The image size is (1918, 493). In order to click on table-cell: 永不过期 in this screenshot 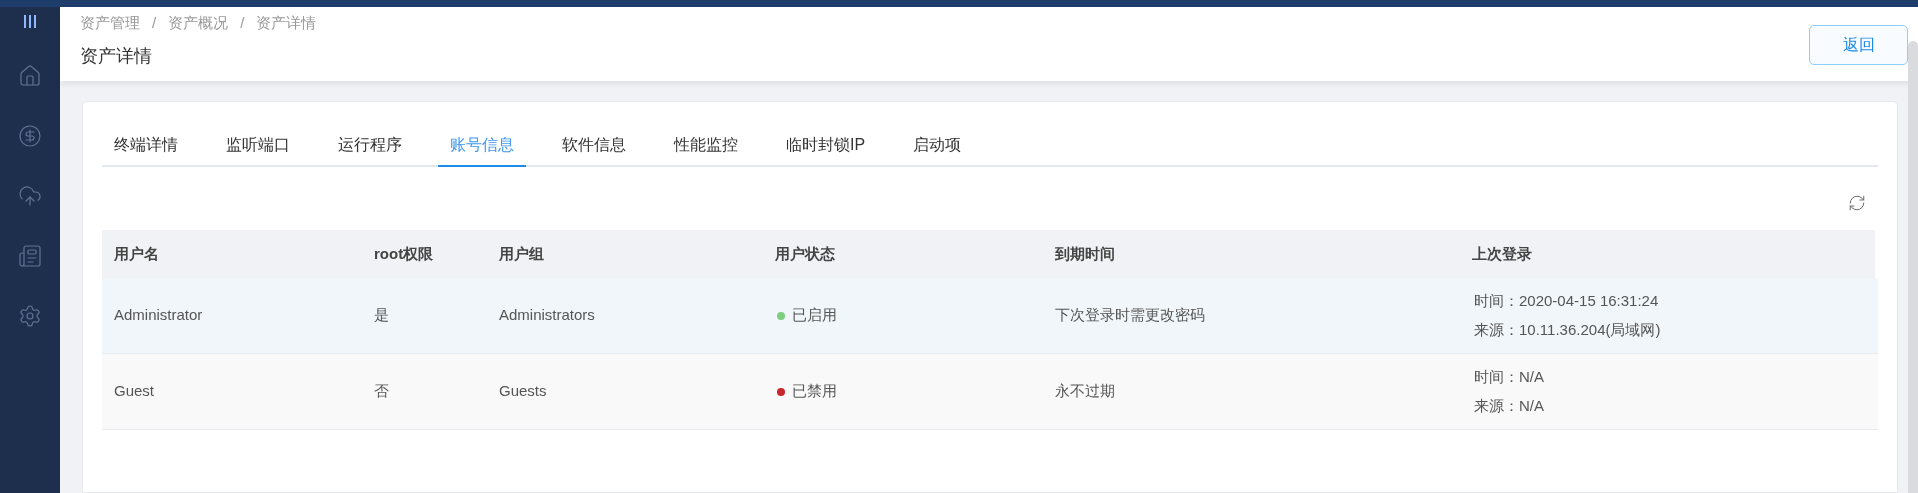, I will do `click(1085, 391)`.